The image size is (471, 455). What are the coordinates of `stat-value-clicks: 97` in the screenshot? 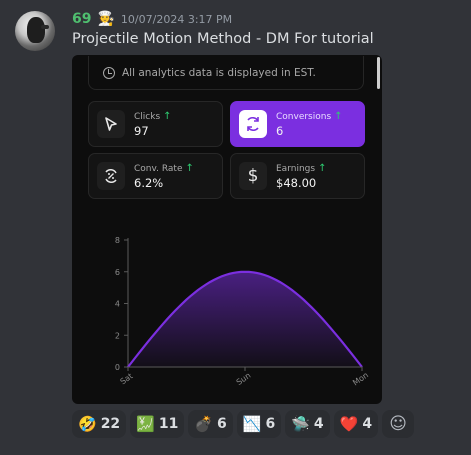 It's located at (141, 131).